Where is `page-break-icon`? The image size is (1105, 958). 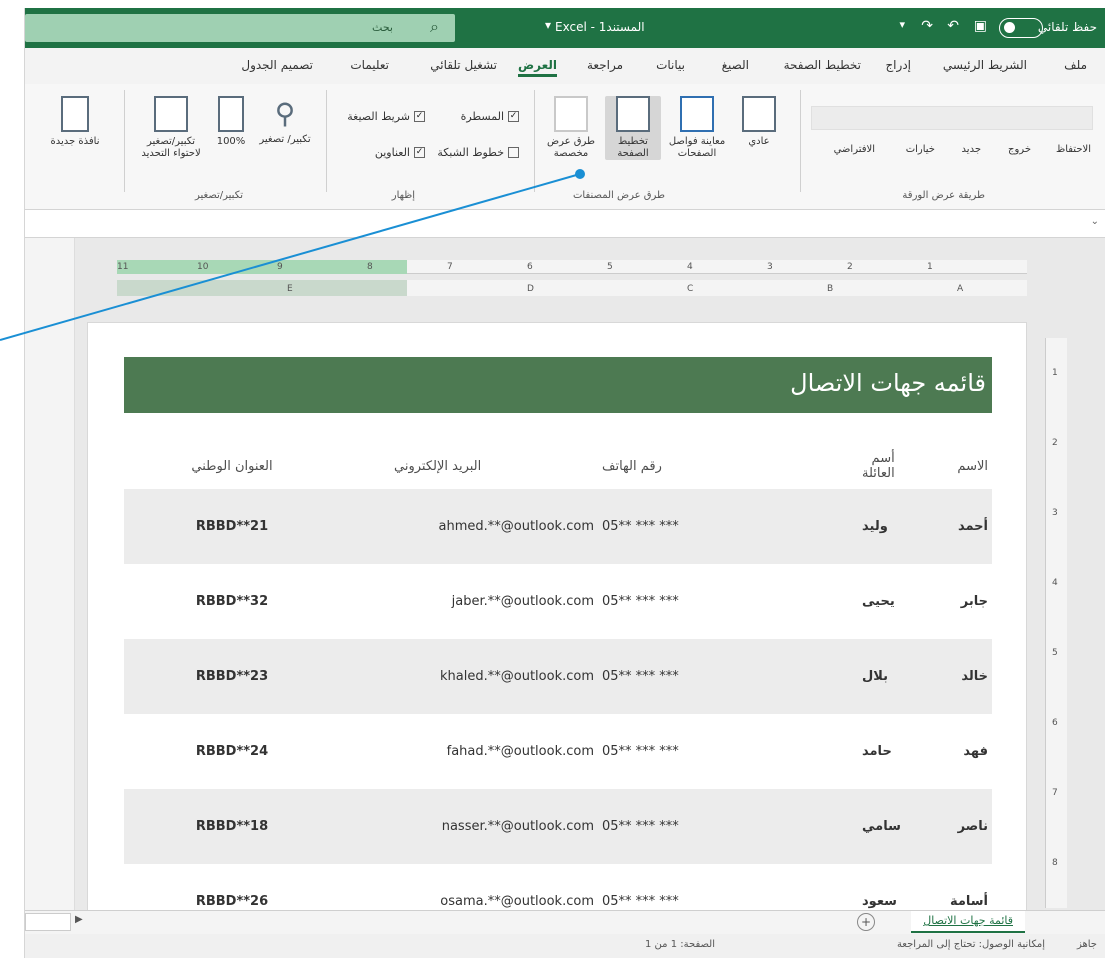 page-break-icon is located at coordinates (697, 114).